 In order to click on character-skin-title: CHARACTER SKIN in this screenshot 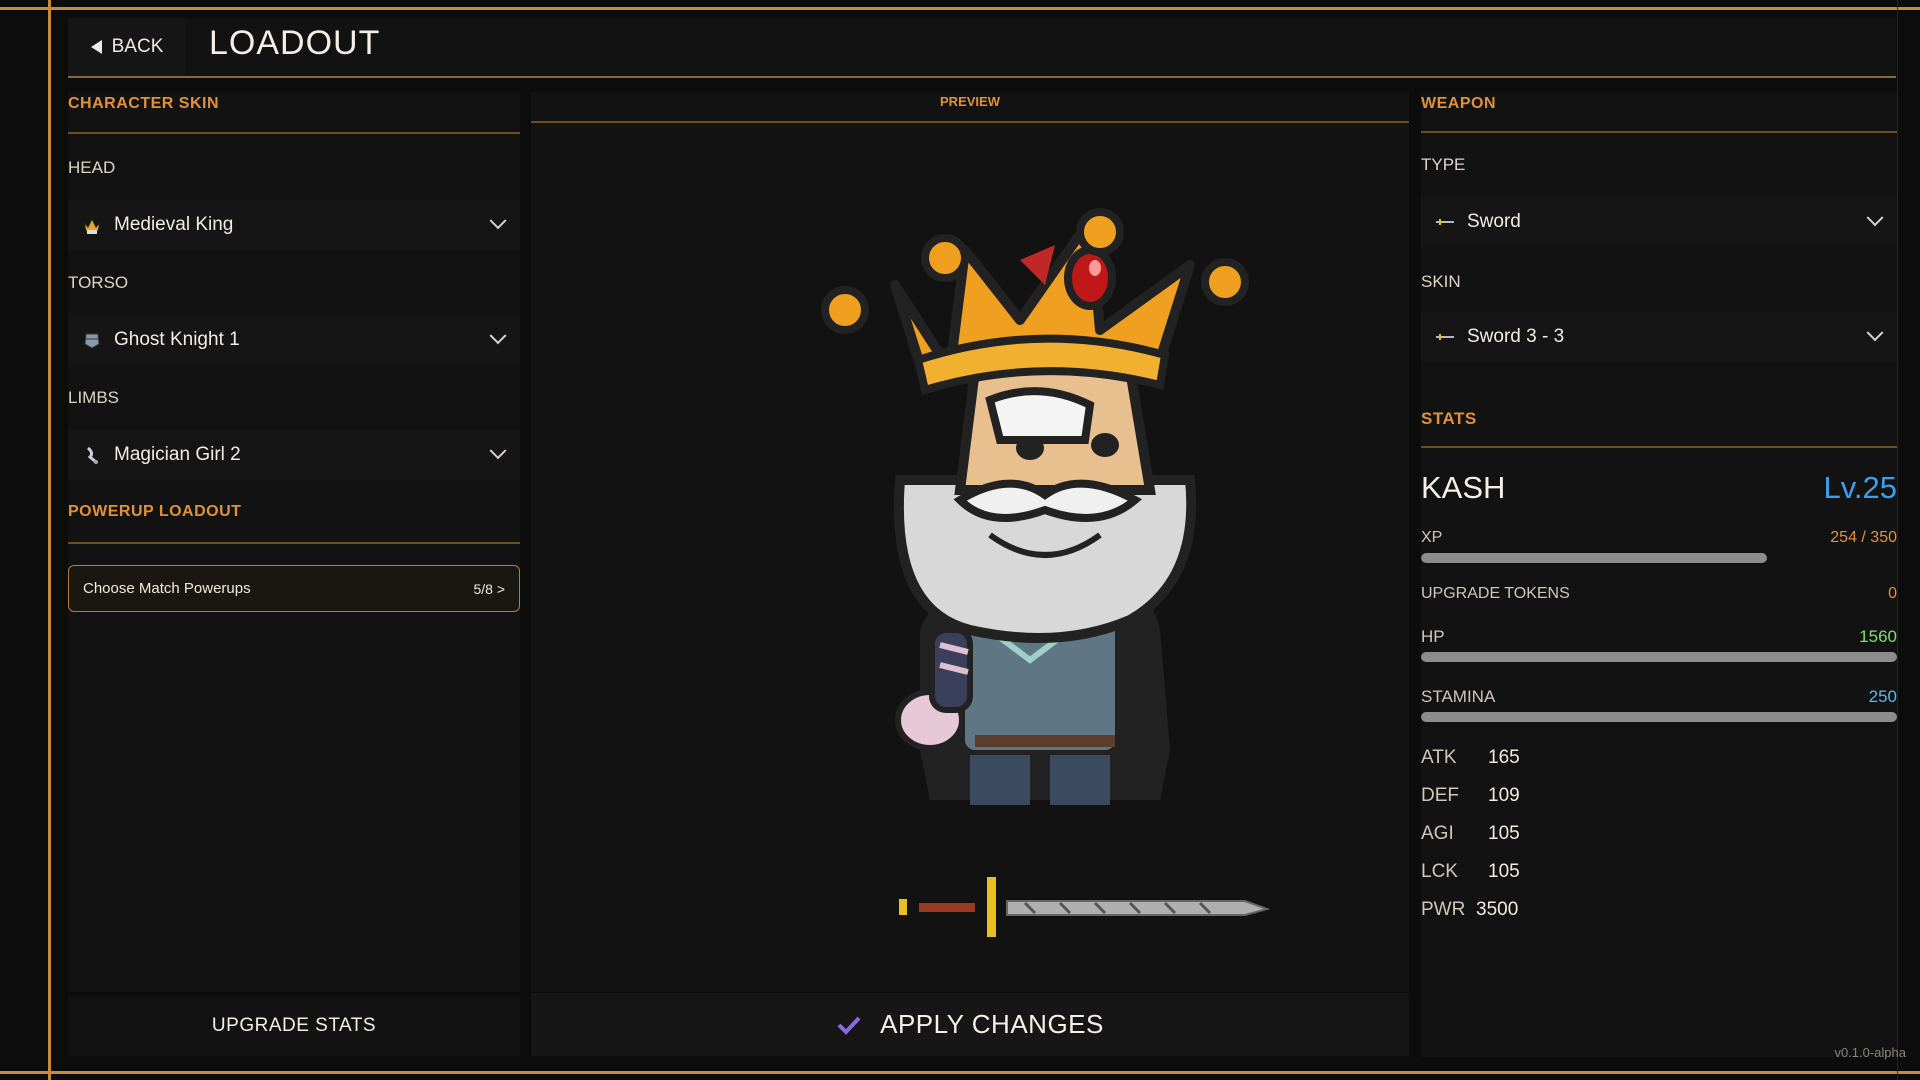, I will do `click(143, 103)`.